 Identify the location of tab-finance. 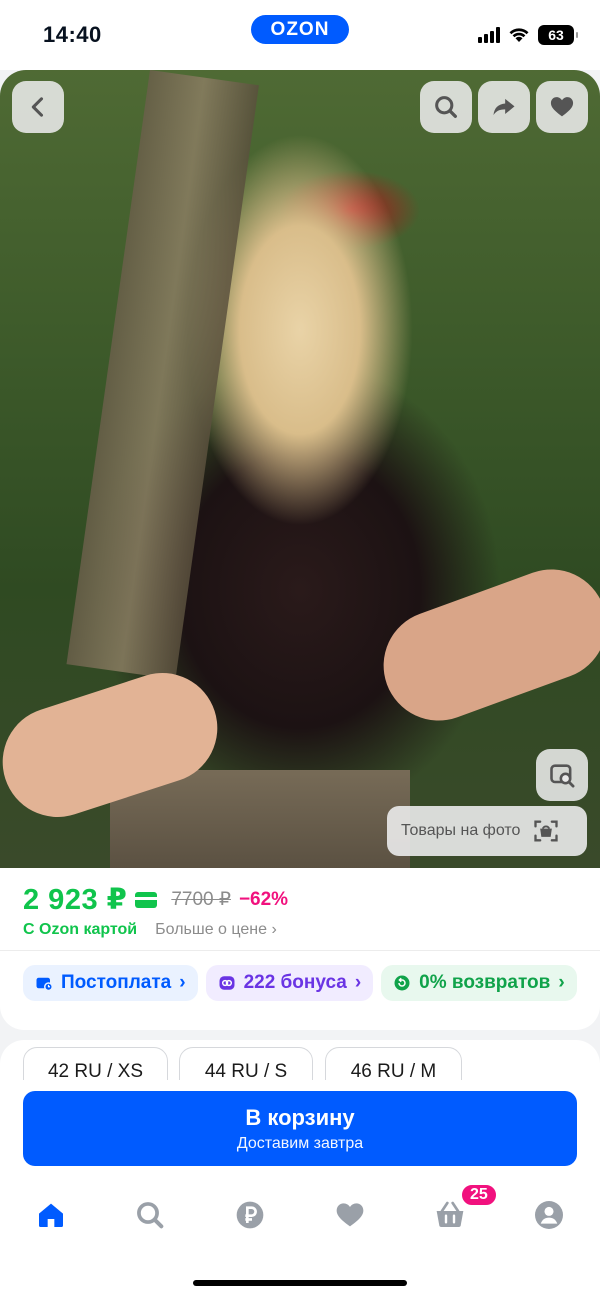
(250, 1215).